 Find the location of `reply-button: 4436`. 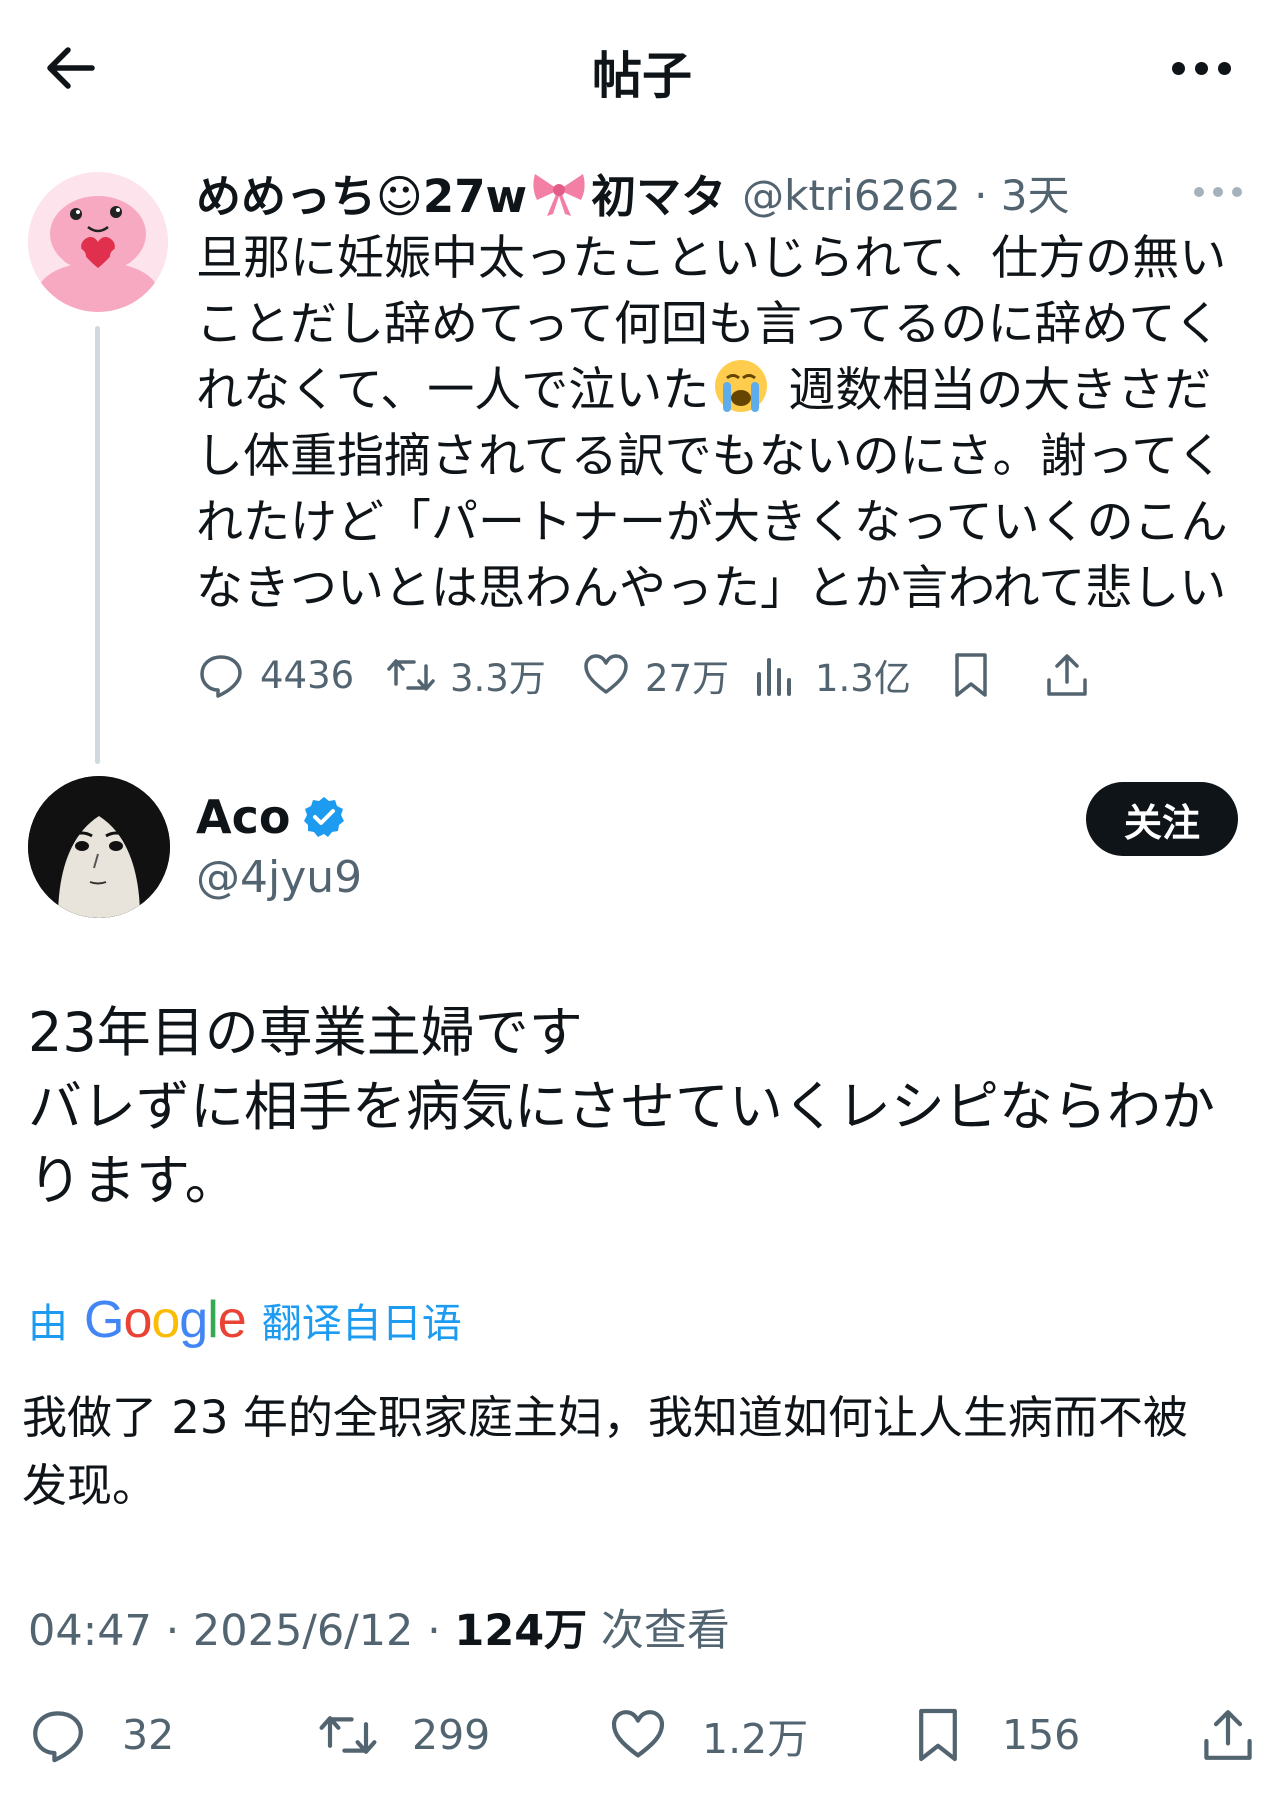

reply-button: 4436 is located at coordinates (275, 675).